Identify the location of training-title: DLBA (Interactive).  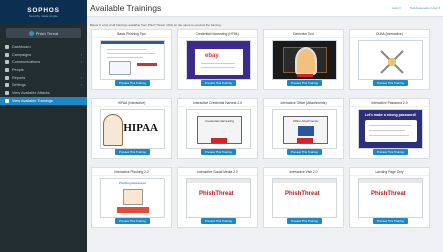
(389, 34).